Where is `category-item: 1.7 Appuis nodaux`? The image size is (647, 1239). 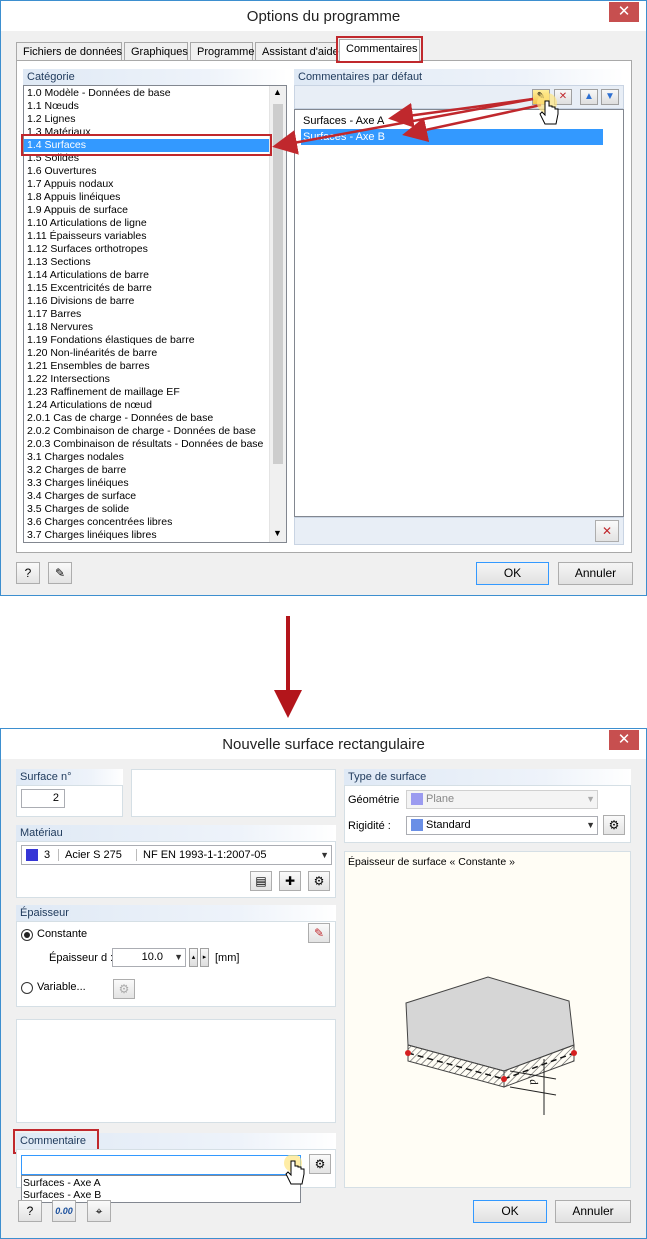
category-item: 1.7 Appuis nodaux is located at coordinates (147, 184).